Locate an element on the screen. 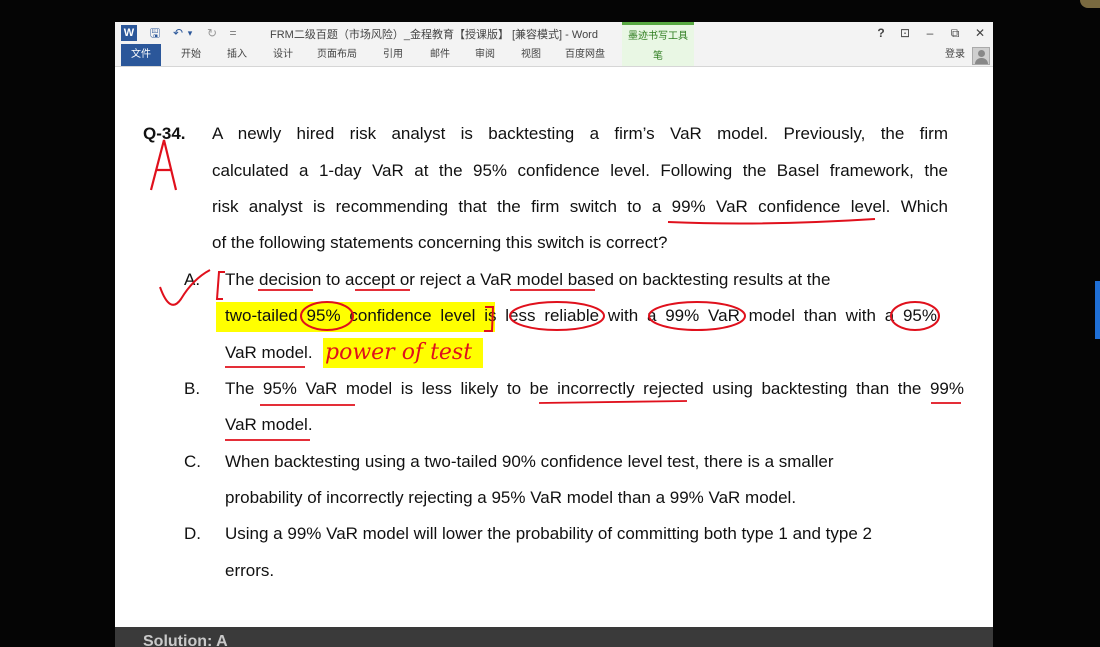 This screenshot has height=647, width=1100. ink-tools-tab-group: 墨迹书写工具 笔 is located at coordinates (658, 44).